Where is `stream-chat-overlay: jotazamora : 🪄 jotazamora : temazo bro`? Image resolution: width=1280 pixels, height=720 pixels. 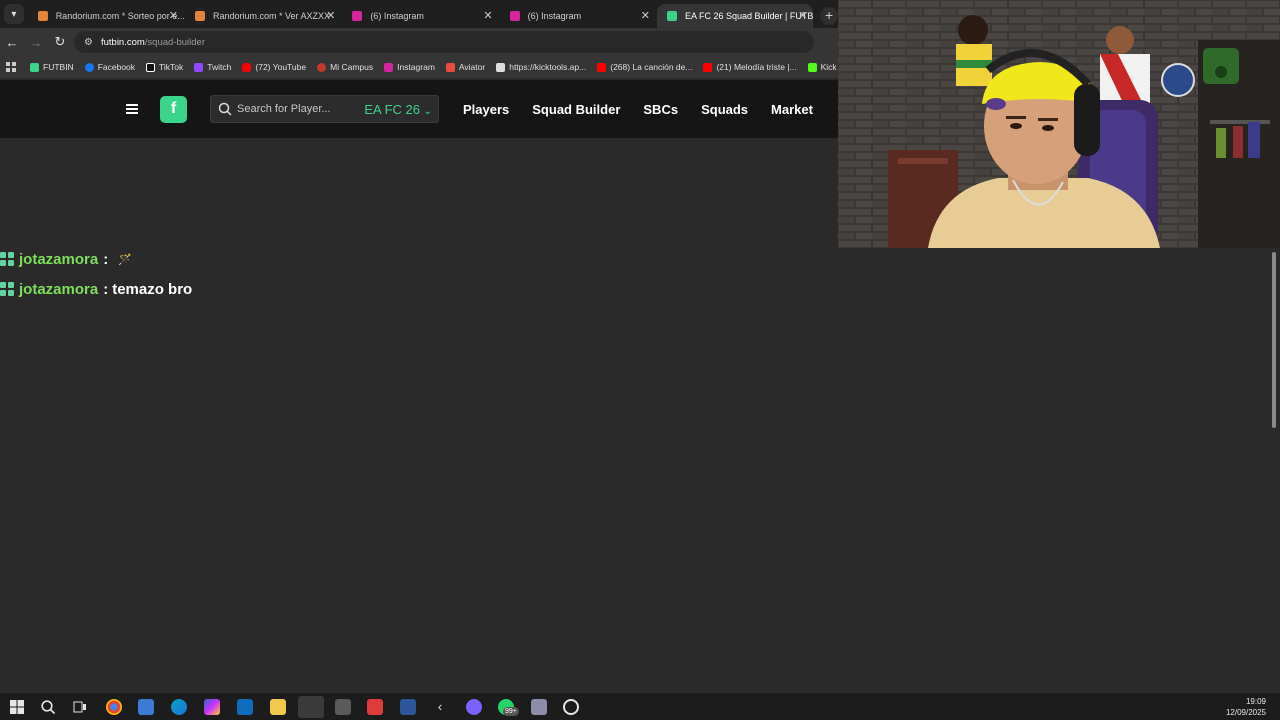
stream-chat-overlay: jotazamora : 🪄 jotazamora : temazo bro is located at coordinates (96, 274).